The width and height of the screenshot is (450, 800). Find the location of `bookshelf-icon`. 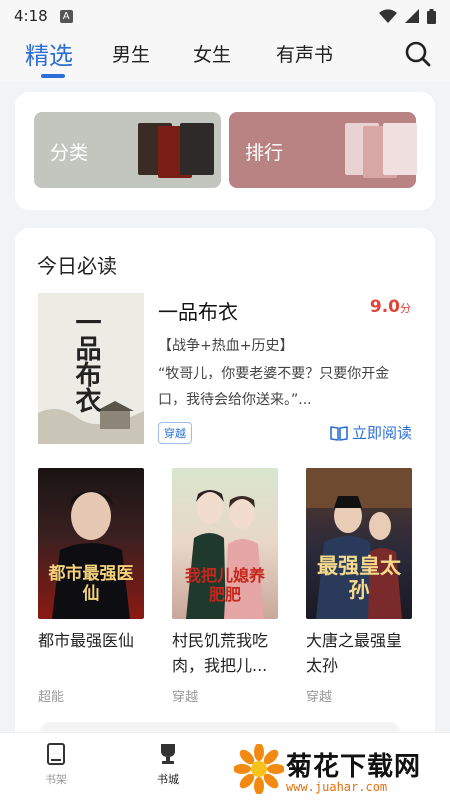

bookshelf-icon is located at coordinates (56, 754).